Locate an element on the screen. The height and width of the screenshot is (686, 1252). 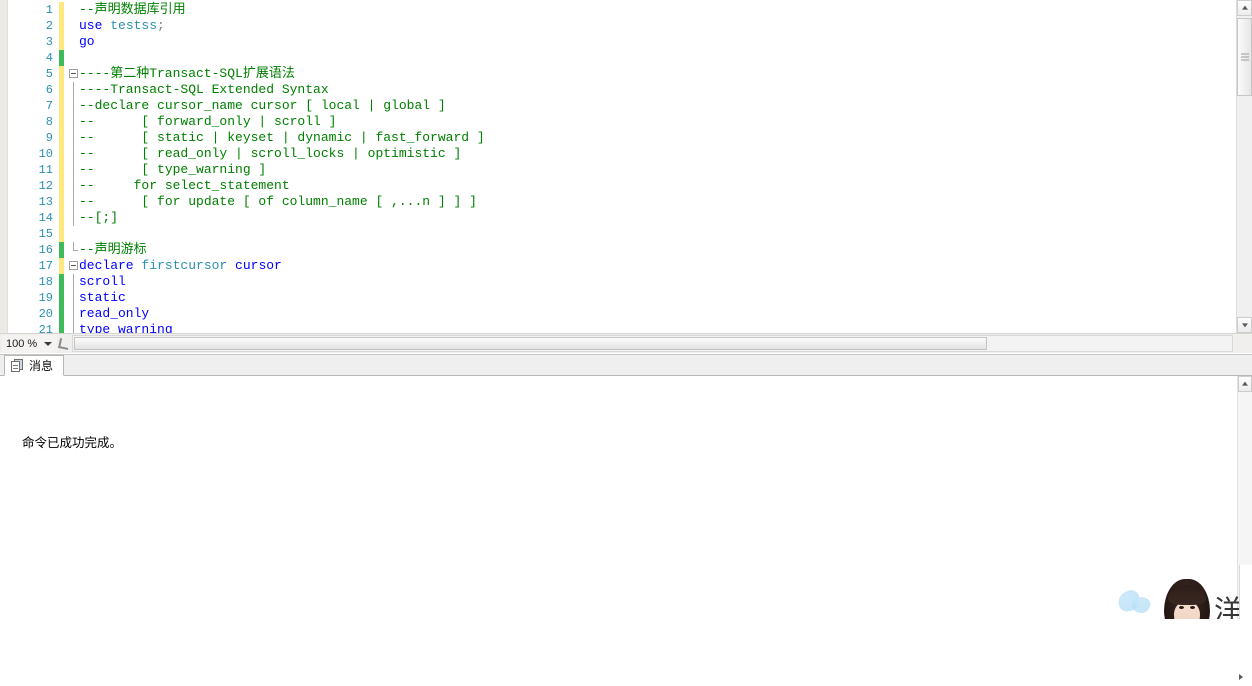
line-number: 17 is located at coordinates (45, 266).